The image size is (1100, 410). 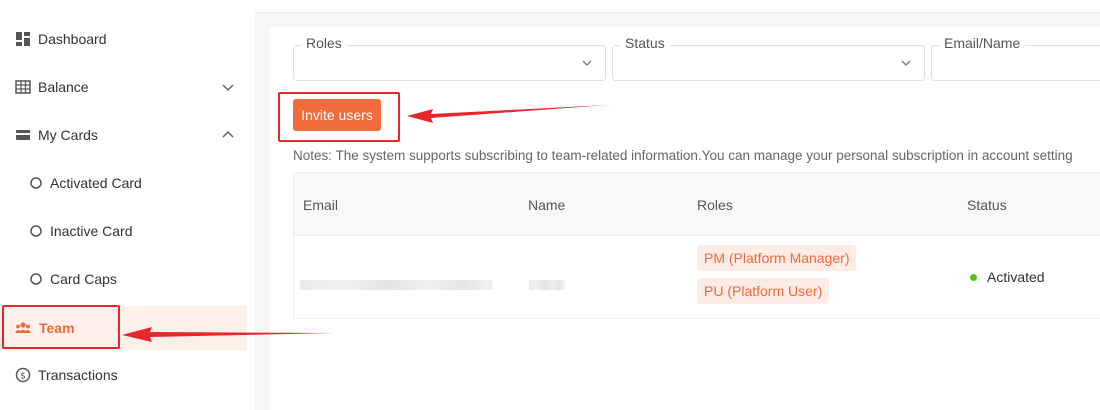 What do you see at coordinates (715, 205) in the screenshot?
I see `column-header-roles: Roles` at bounding box center [715, 205].